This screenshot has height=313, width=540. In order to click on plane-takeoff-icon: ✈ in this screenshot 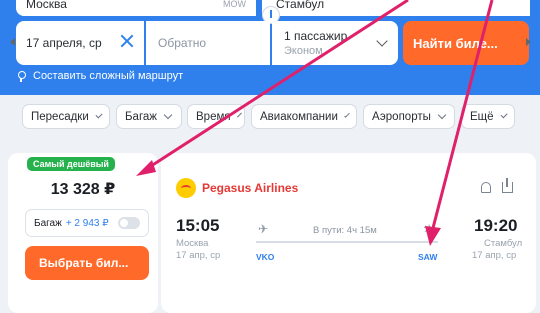, I will do `click(263, 229)`.